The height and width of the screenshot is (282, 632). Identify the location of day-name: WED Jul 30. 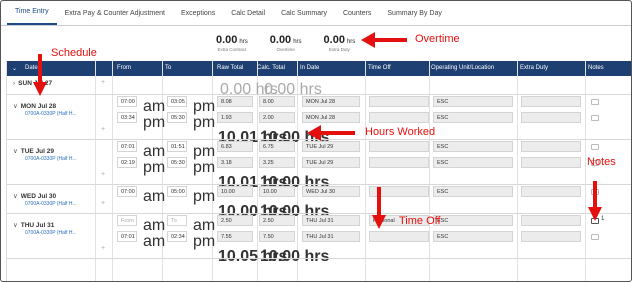
(38, 196).